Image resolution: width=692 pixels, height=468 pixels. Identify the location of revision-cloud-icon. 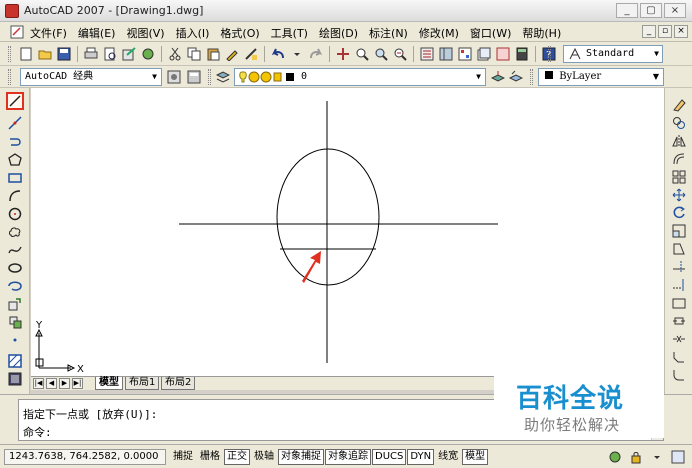
(15, 232).